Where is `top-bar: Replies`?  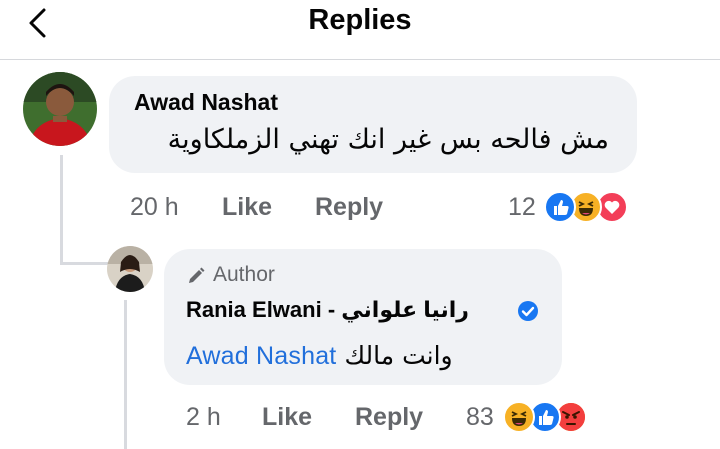
top-bar: Replies is located at coordinates (360, 30).